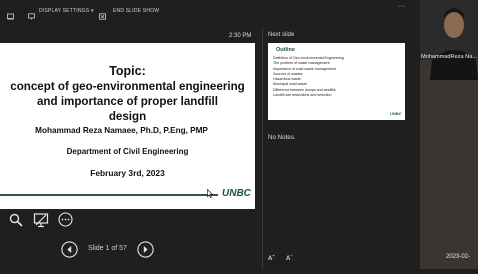 The image size is (478, 274). Describe the element at coordinates (449, 134) in the screenshot. I see `webcam-feed` at that location.